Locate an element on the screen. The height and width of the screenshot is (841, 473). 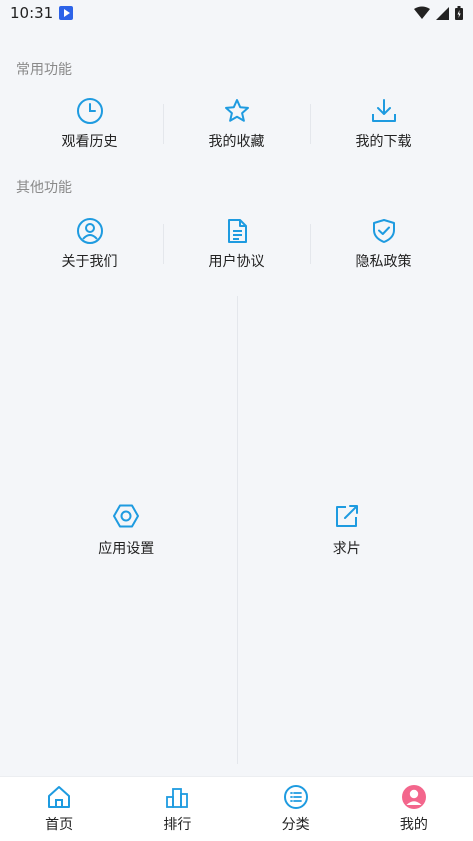
watch-history-label: 观看历史 is located at coordinates (89, 142).